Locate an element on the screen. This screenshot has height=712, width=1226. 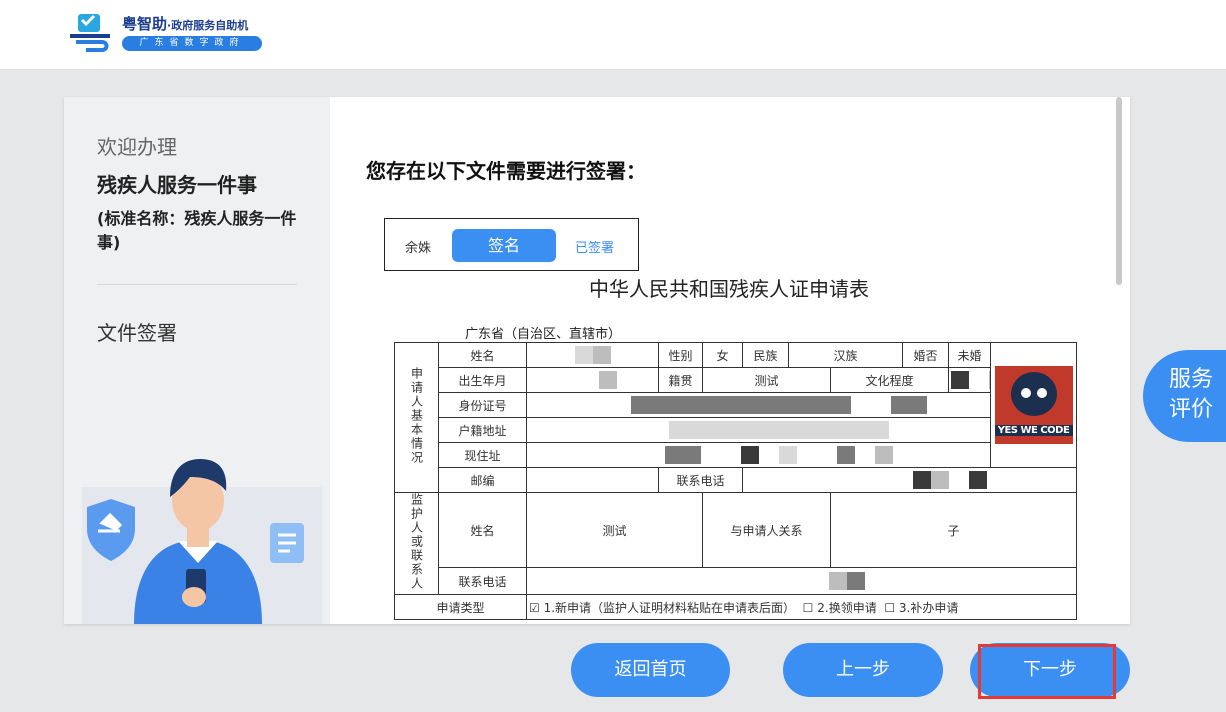
previous-step-button: 上一步 is located at coordinates (863, 670).